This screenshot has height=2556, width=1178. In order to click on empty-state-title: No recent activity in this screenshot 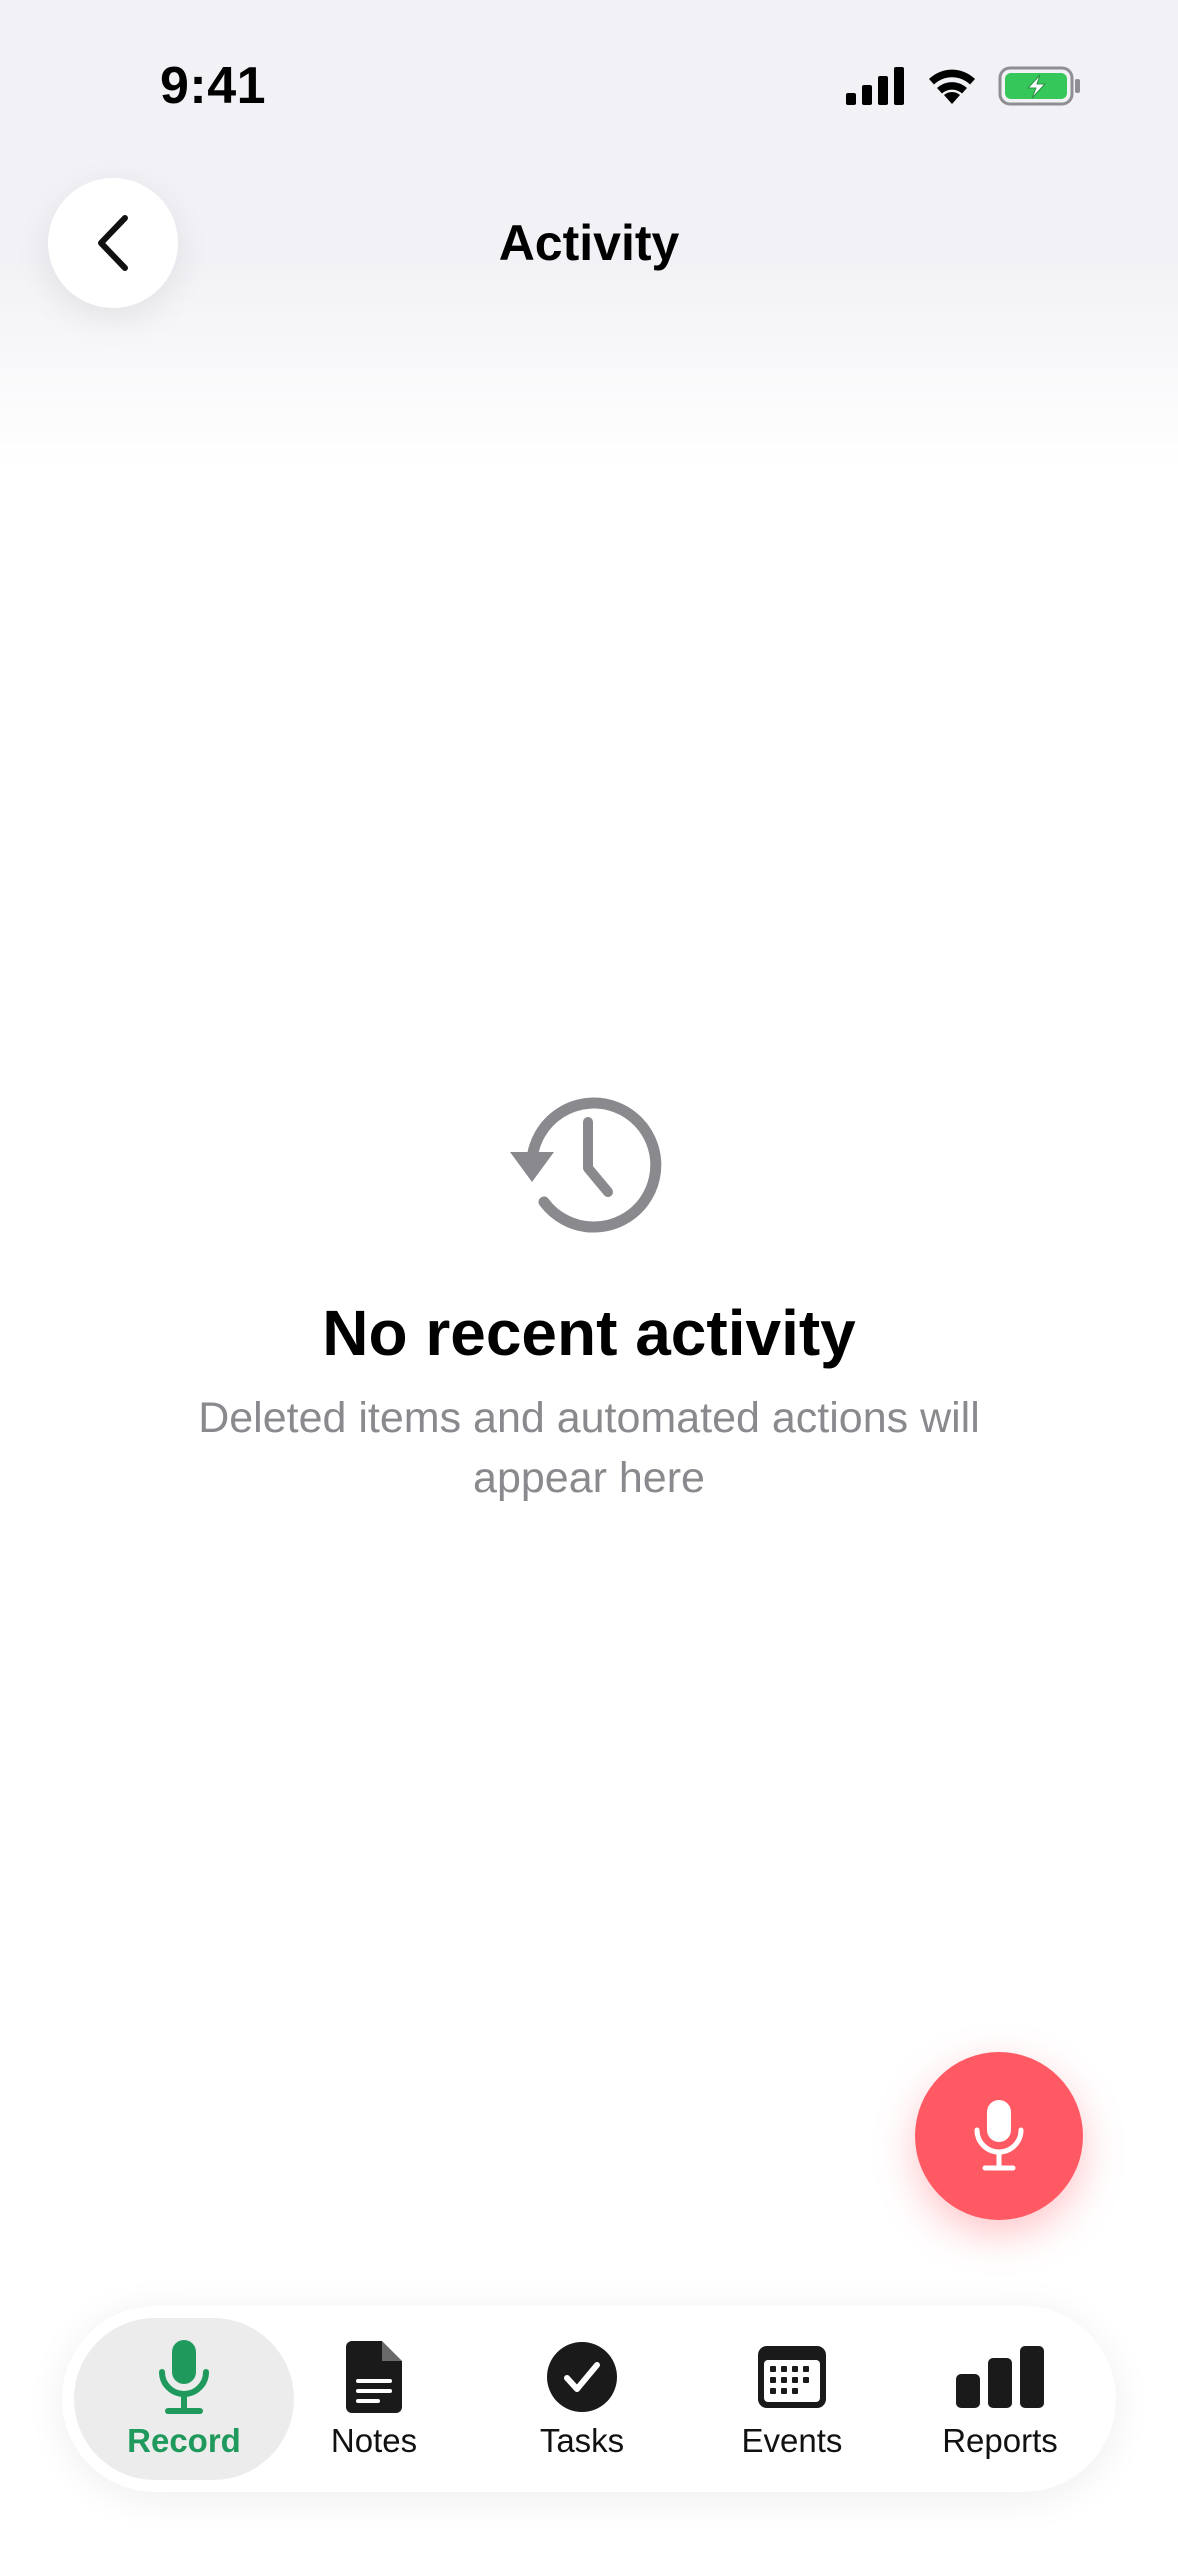, I will do `click(589, 1333)`.